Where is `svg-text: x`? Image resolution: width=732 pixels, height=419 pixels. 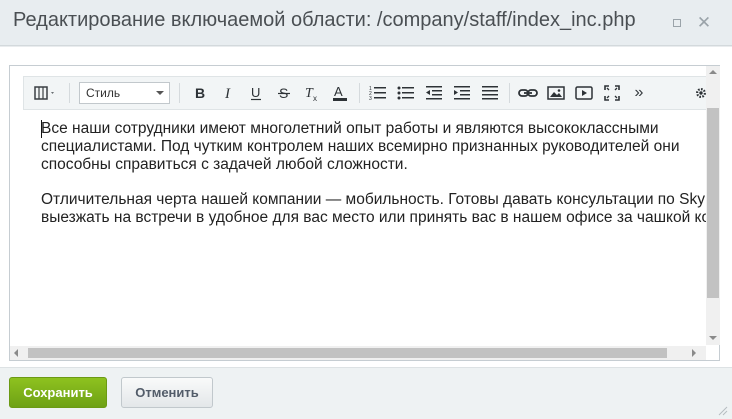 svg-text: x is located at coordinates (315, 98).